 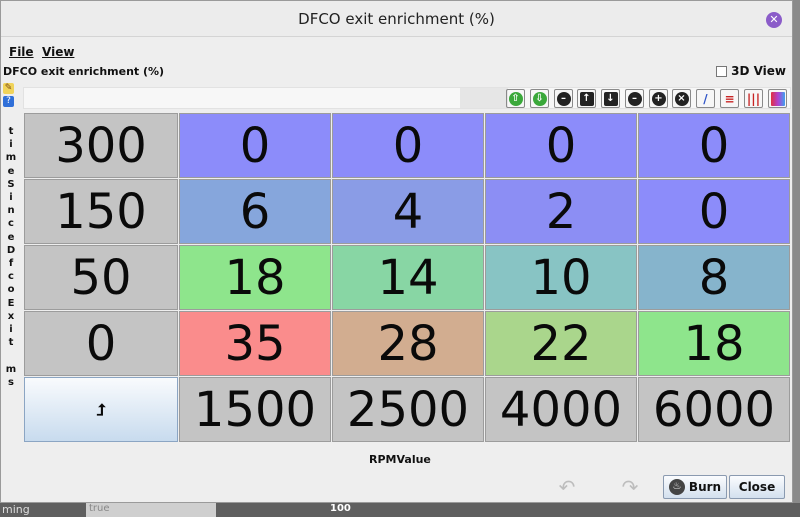 I want to click on burn-button: ♨ Burn, so click(x=695, y=487).